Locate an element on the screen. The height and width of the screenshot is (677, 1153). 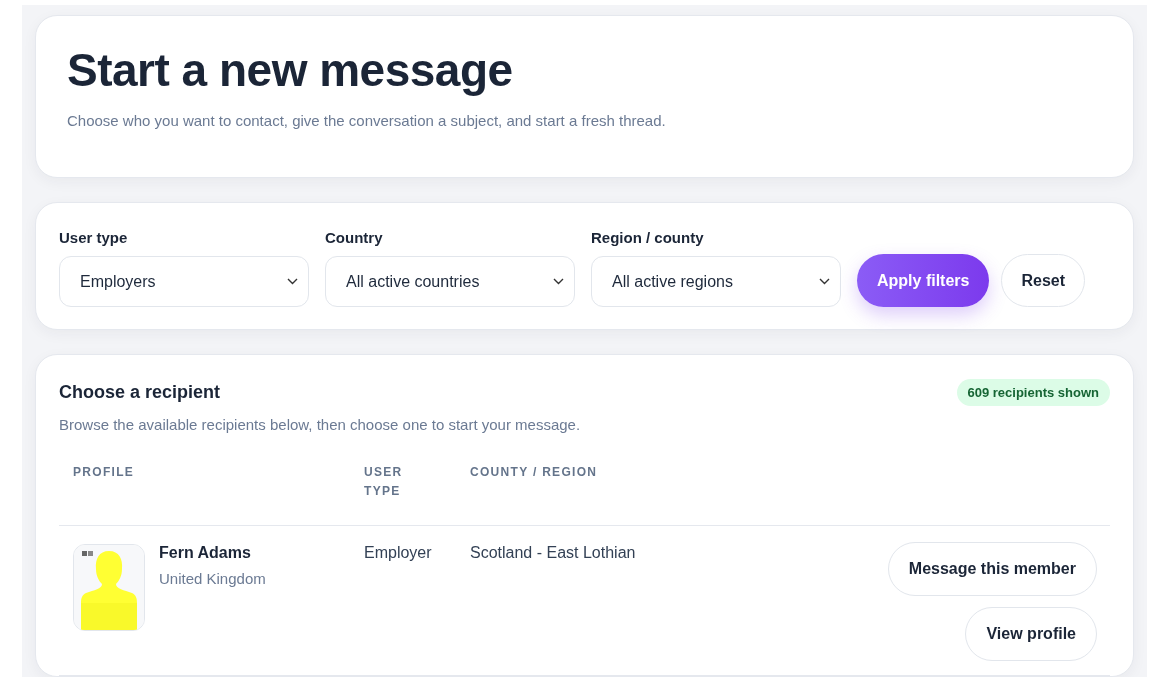
reset-button: Reset is located at coordinates (1043, 280).